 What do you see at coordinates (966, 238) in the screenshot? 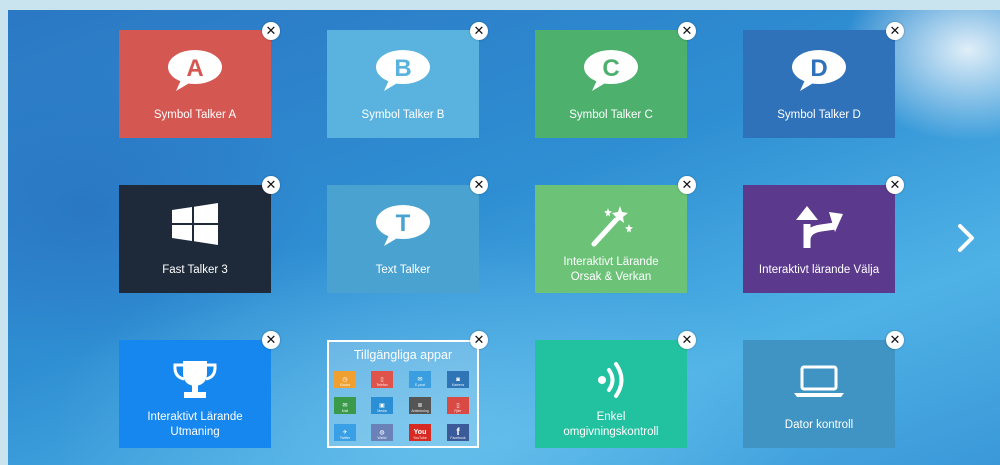
I see `chevron-right-icon` at bounding box center [966, 238].